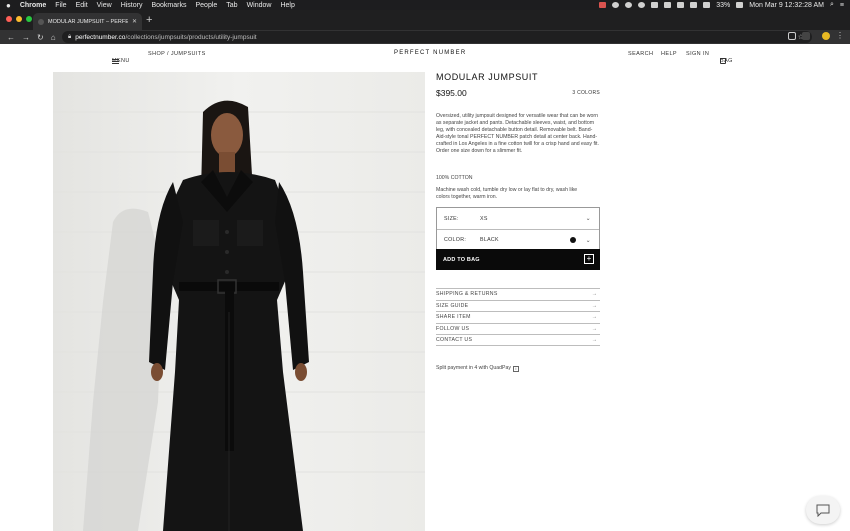 Image resolution: width=850 pixels, height=531 pixels. I want to click on accordion-label: SHARE ITEM, so click(453, 317).